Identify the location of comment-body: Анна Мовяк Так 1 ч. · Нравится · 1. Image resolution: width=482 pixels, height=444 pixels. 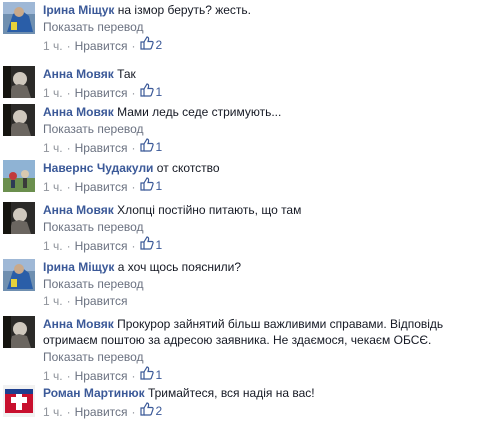
(260, 83).